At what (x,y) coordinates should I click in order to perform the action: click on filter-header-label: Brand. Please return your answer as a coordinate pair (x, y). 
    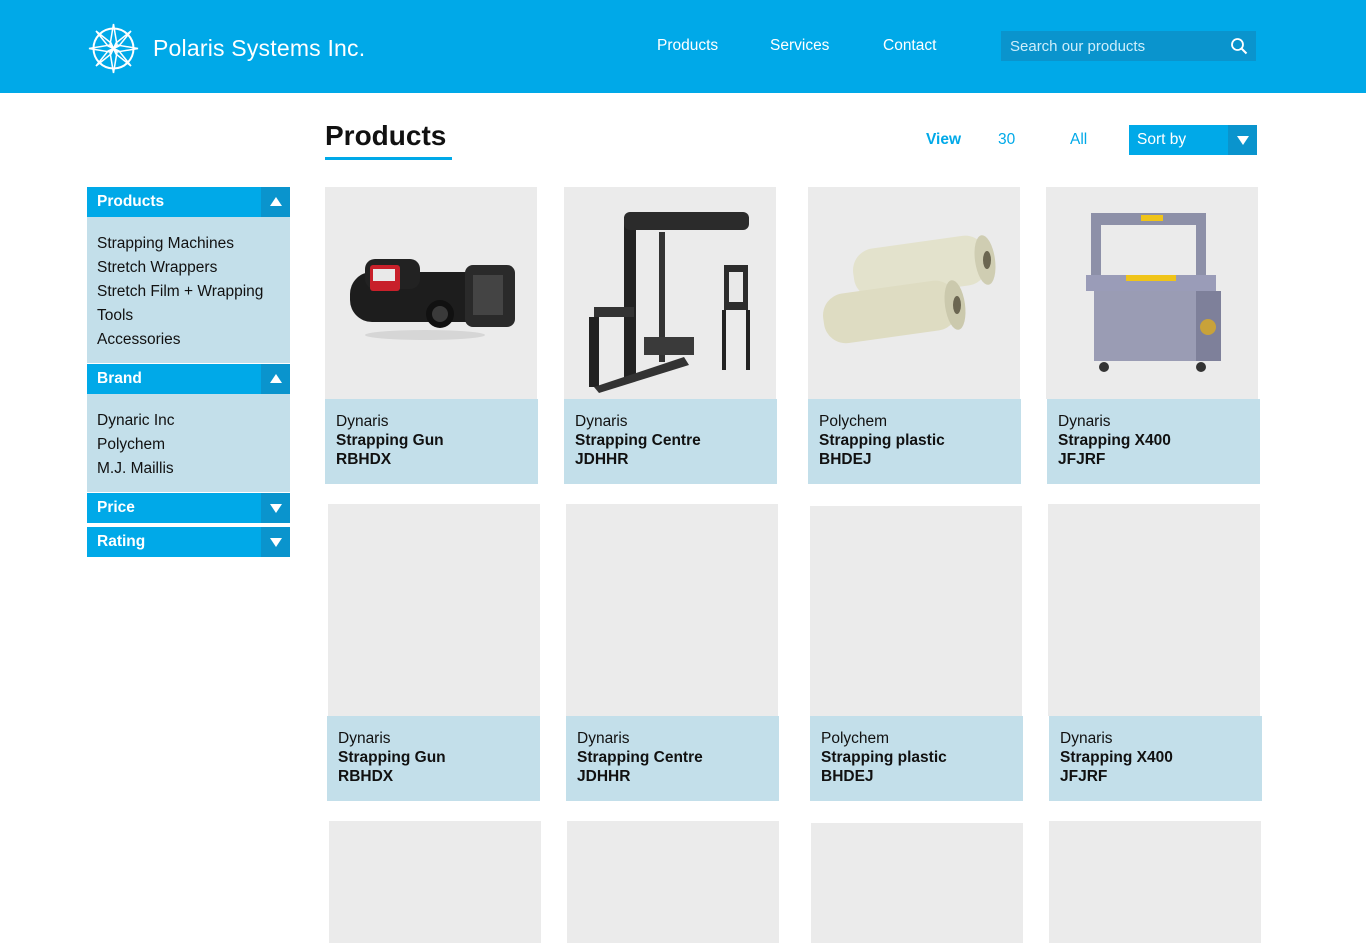
    Looking at the image, I should click on (119, 378).